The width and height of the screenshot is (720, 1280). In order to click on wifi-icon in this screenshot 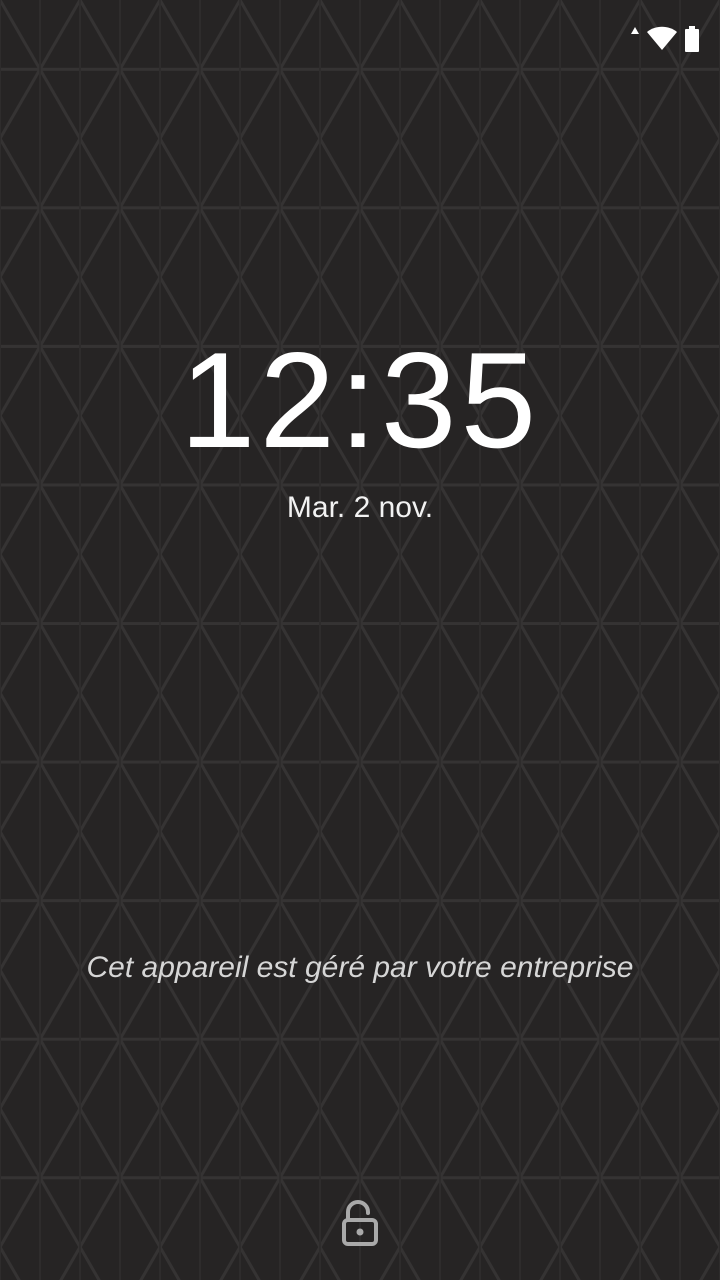, I will do `click(662, 38)`.